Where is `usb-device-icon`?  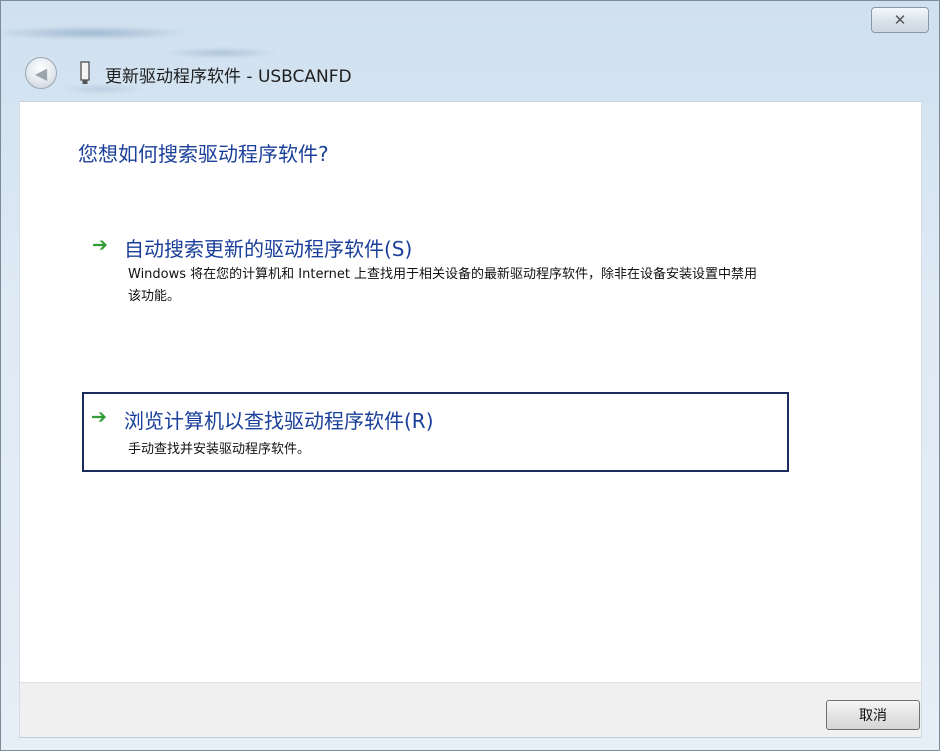
usb-device-icon is located at coordinates (85, 72).